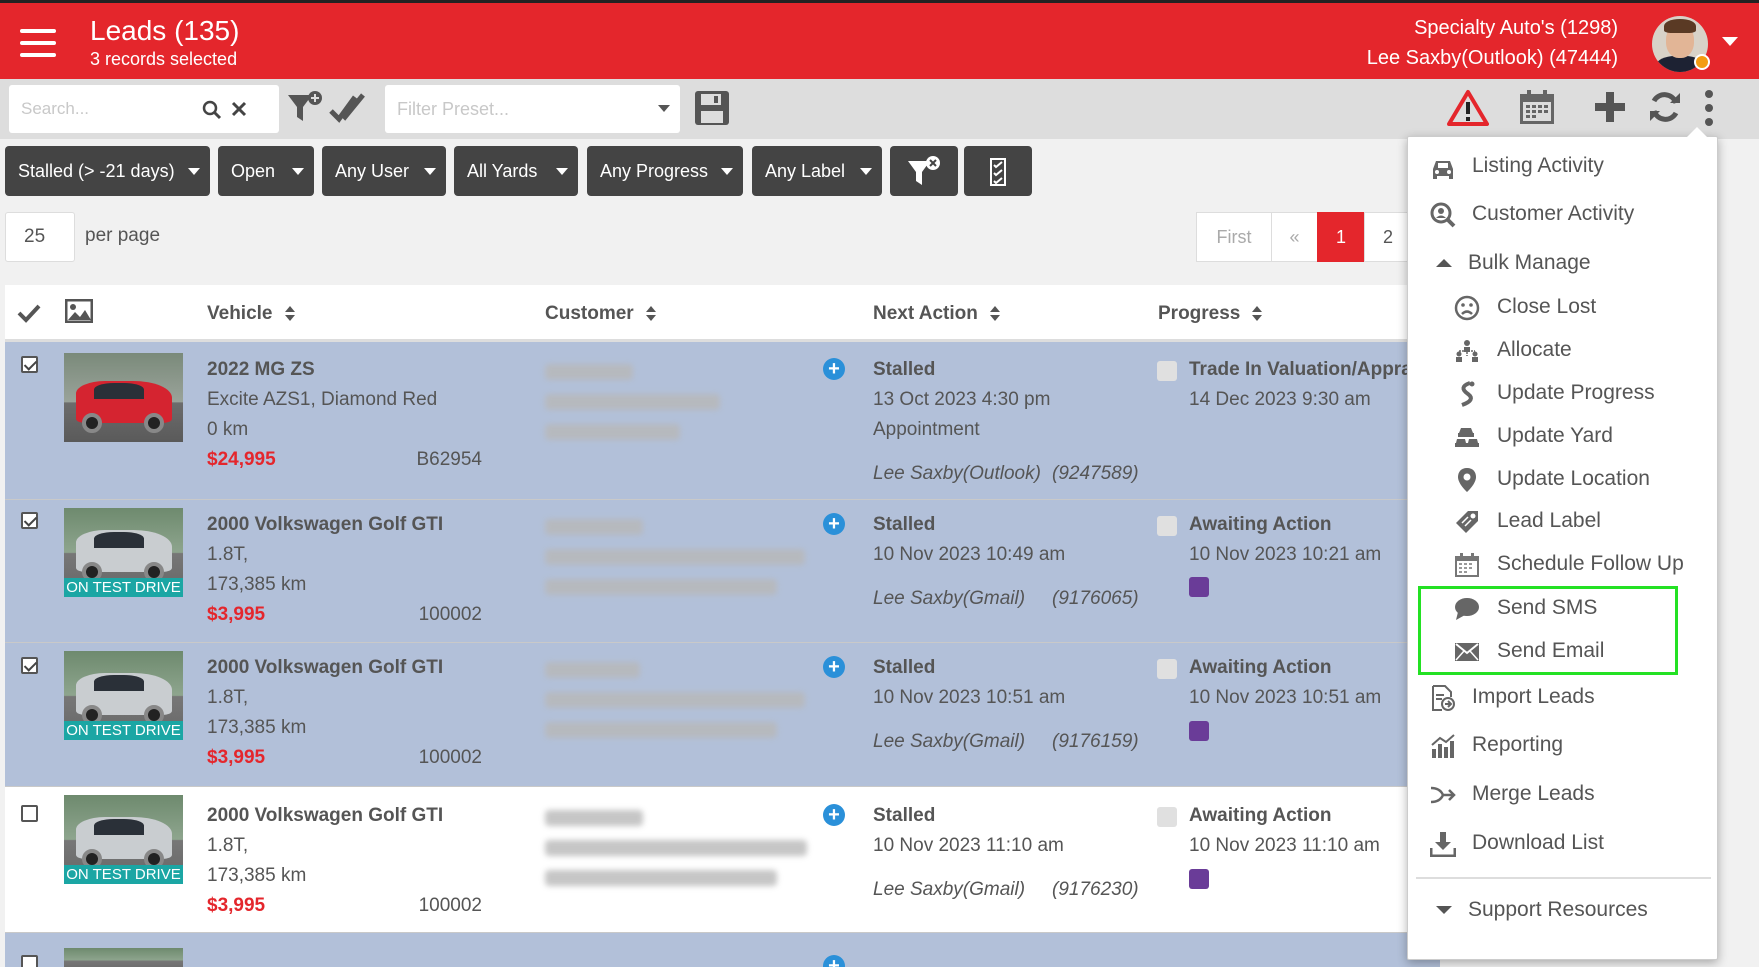  What do you see at coordinates (1467, 609) in the screenshot?
I see `chat-bubble-icon` at bounding box center [1467, 609].